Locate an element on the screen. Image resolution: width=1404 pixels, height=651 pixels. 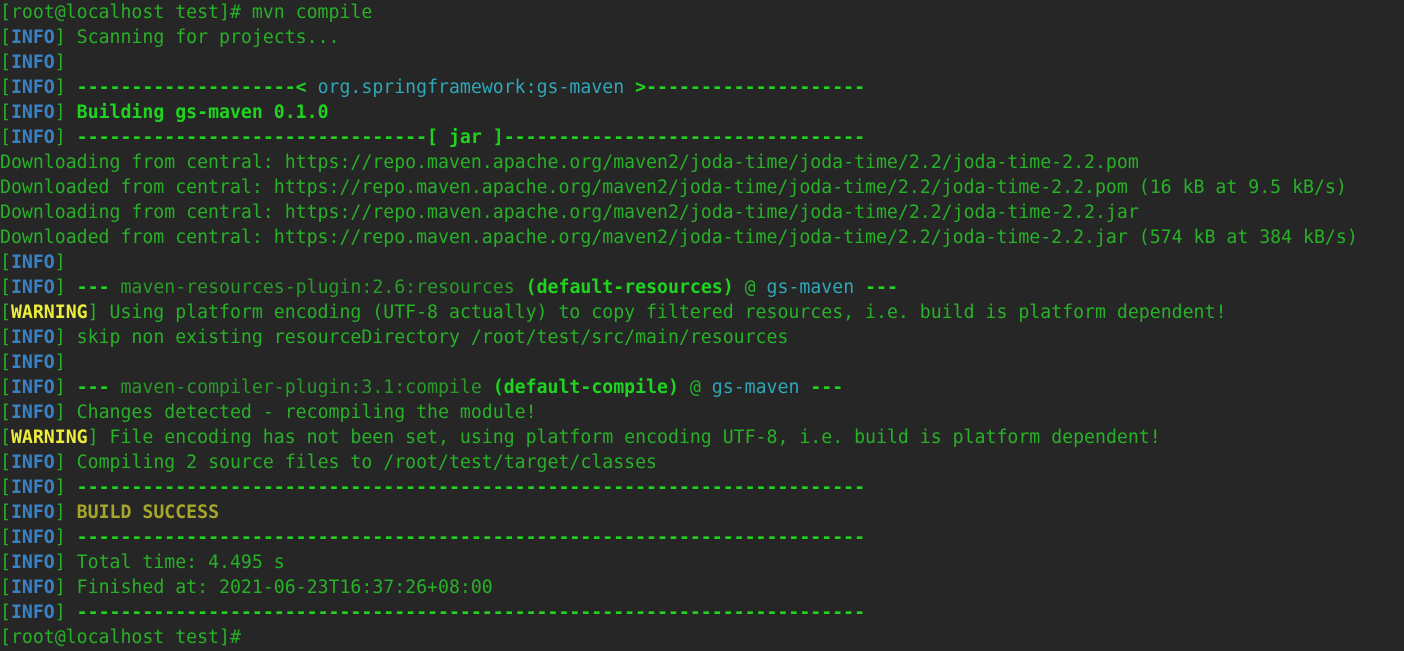
terminal-line-prompt: [root@localhost test]# is located at coordinates (702, 637).